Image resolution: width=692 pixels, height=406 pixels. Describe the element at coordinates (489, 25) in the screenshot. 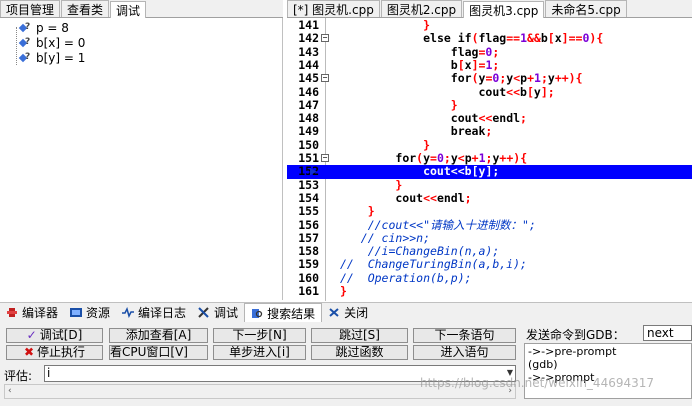

I see `code-line: 141 }` at that location.